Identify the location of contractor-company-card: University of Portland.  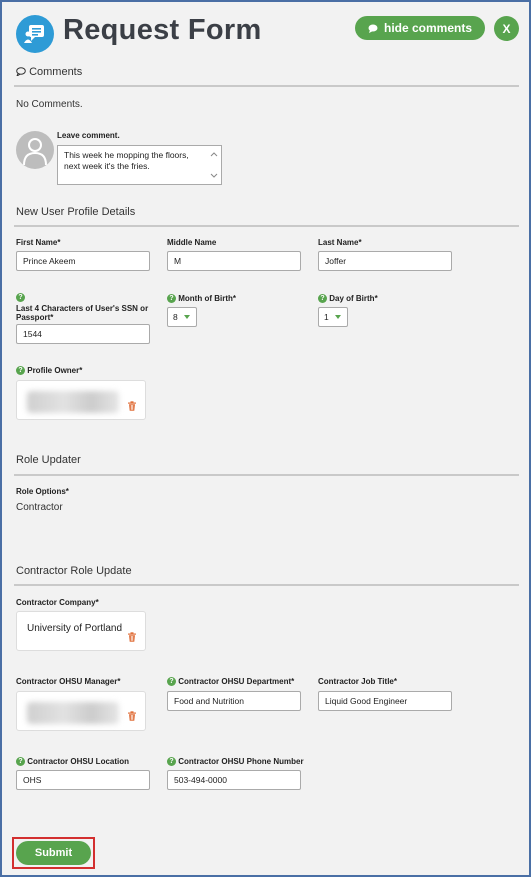
(81, 631).